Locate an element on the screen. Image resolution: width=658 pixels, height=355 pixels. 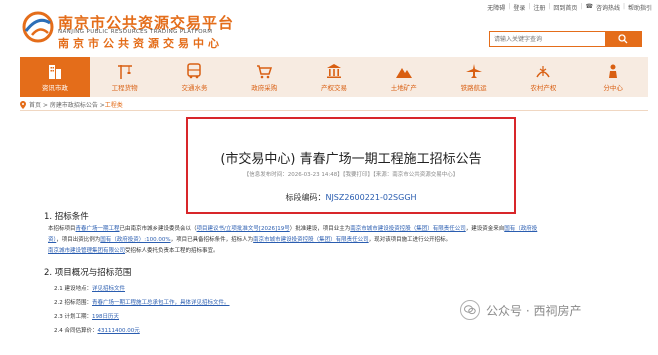
section-code-label: 标段编码： is located at coordinates (305, 197).